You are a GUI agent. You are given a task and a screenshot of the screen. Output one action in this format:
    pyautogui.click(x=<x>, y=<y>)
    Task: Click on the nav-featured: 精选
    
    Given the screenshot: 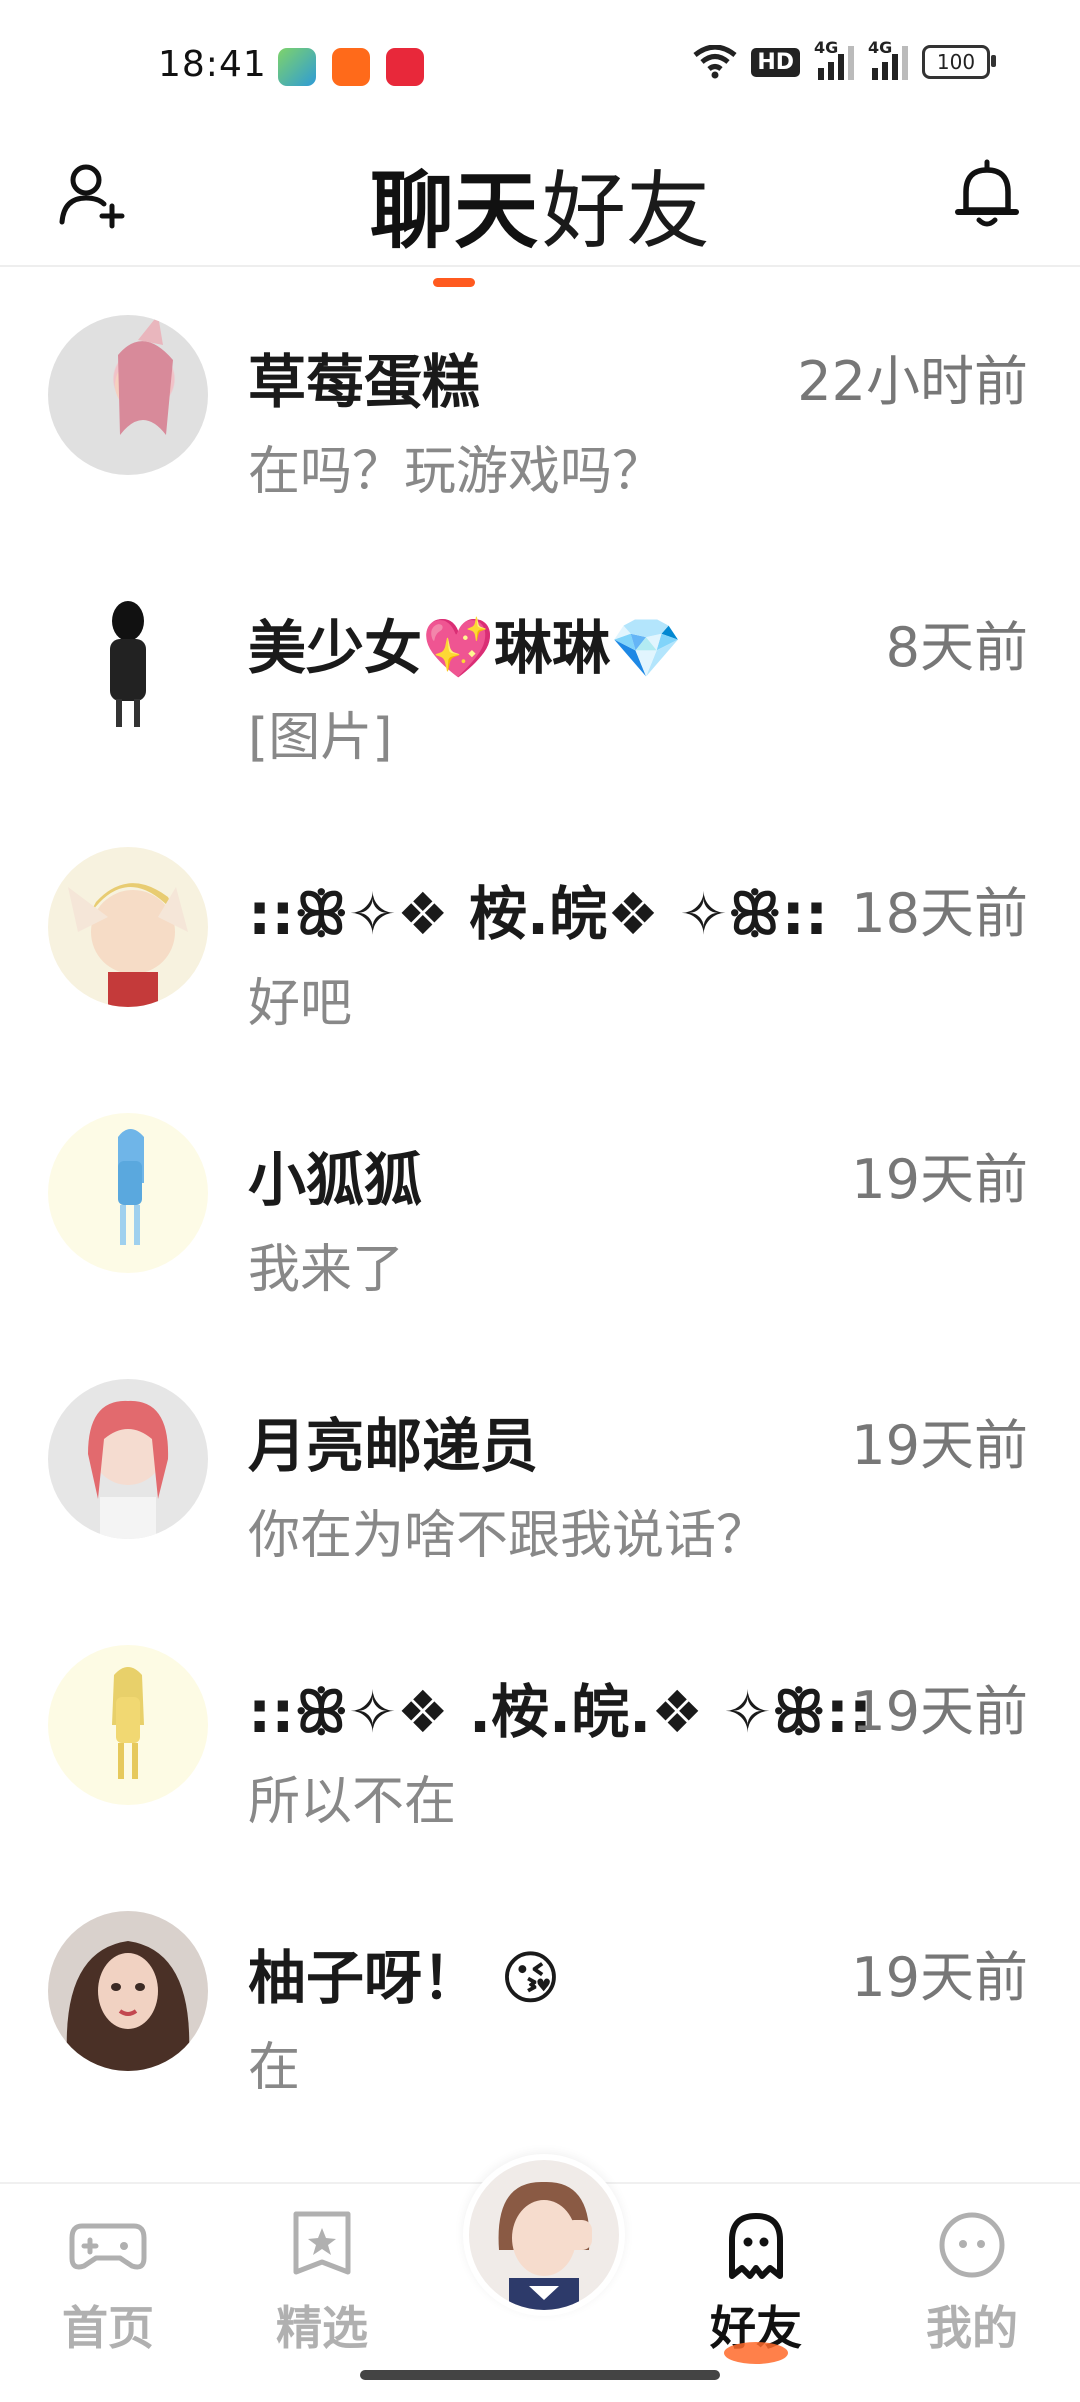 What is the action you would take?
    pyautogui.click(x=322, y=2284)
    